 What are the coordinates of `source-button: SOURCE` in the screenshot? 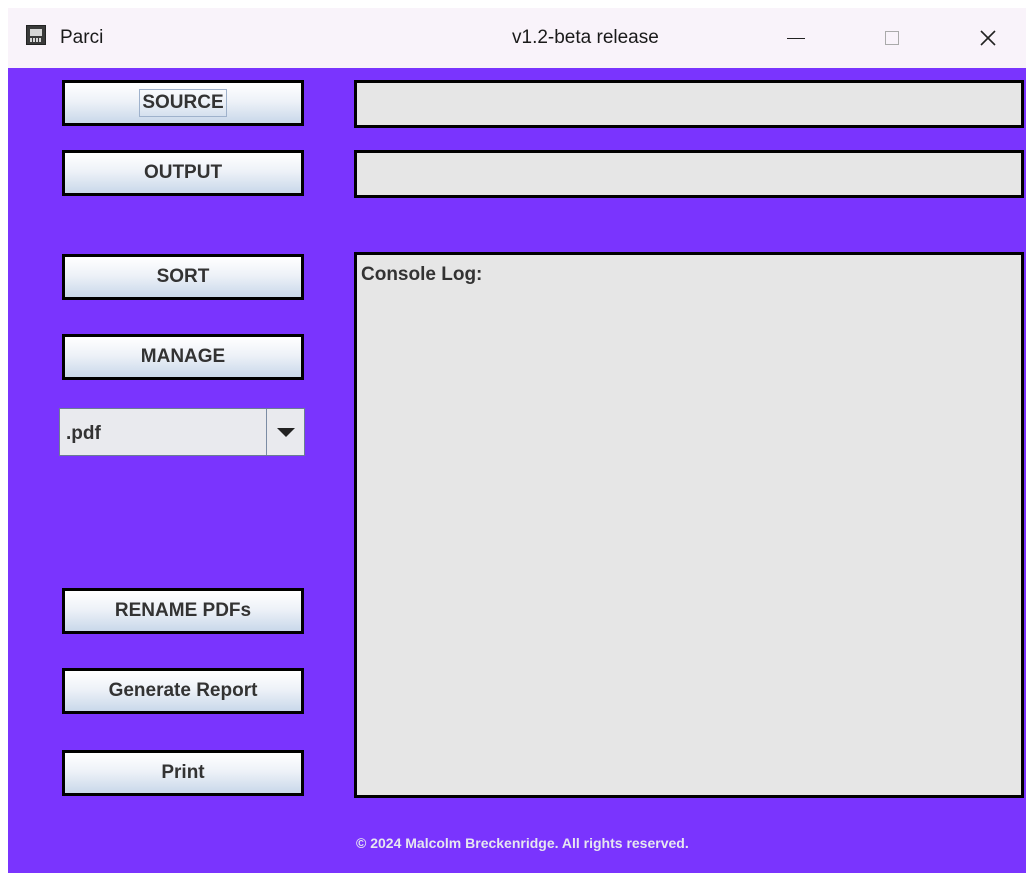 It's located at (183, 103).